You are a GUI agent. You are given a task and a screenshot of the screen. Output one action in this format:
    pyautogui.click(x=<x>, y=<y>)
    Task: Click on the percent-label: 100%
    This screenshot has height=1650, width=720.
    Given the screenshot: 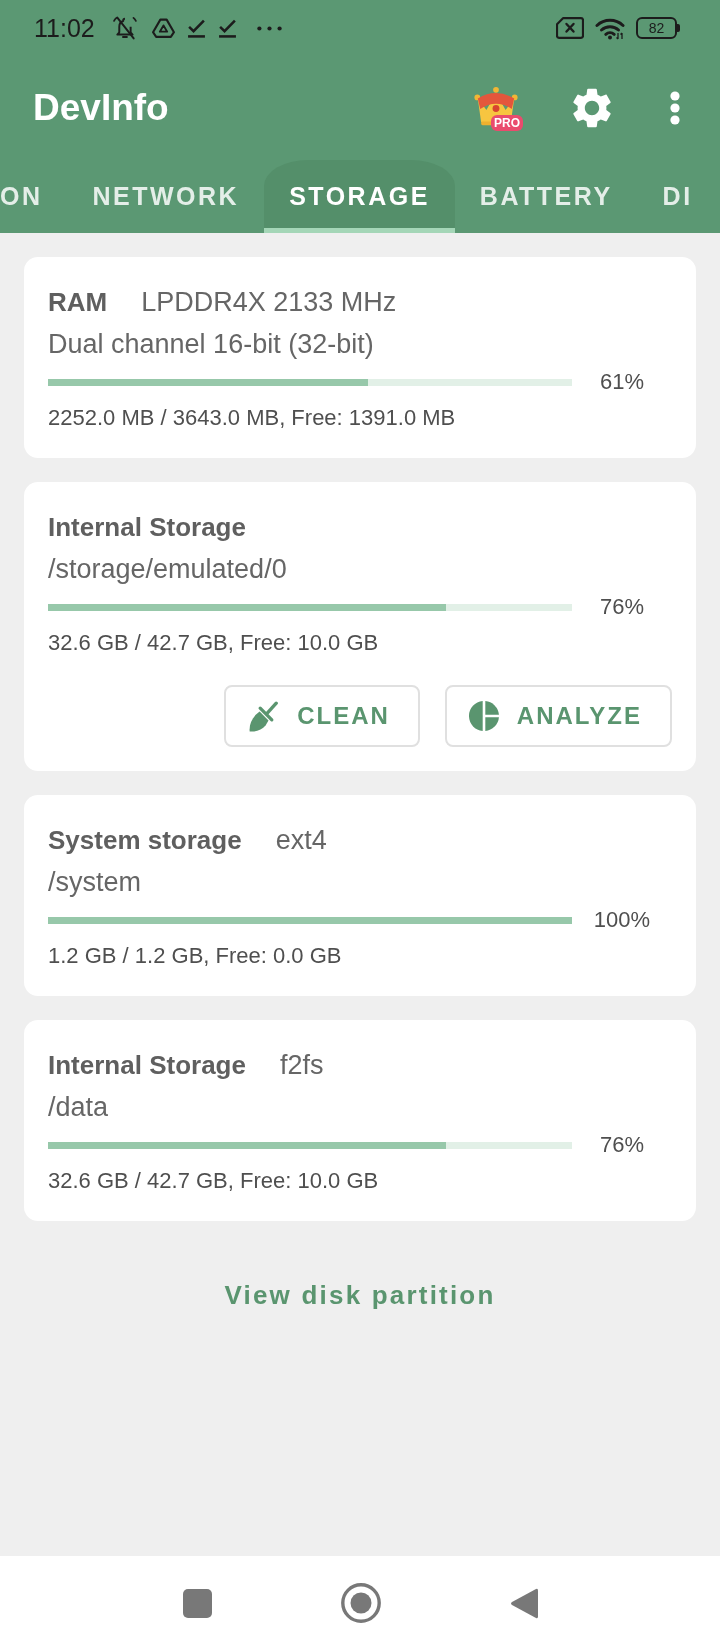 What is the action you would take?
    pyautogui.click(x=622, y=920)
    